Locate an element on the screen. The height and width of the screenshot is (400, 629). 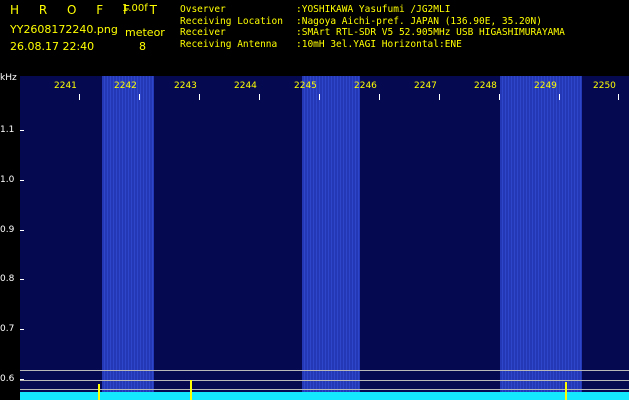
info-value: :YOSHIKAWA Yasufumi /JG2MLI is located at coordinates (373, 9).